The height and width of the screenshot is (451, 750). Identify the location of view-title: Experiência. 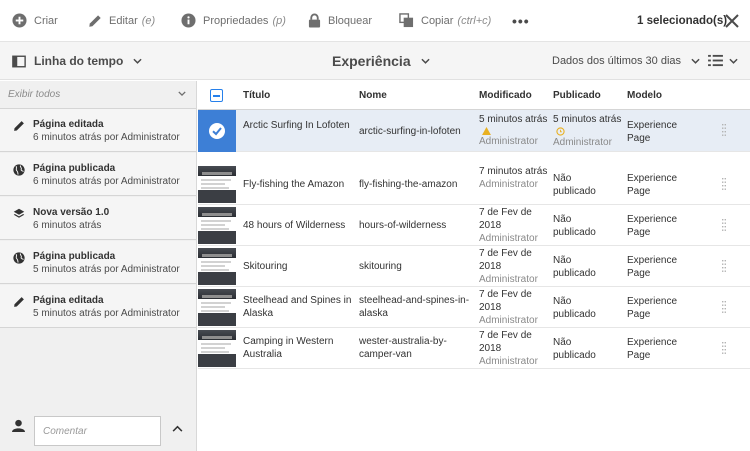
(381, 61).